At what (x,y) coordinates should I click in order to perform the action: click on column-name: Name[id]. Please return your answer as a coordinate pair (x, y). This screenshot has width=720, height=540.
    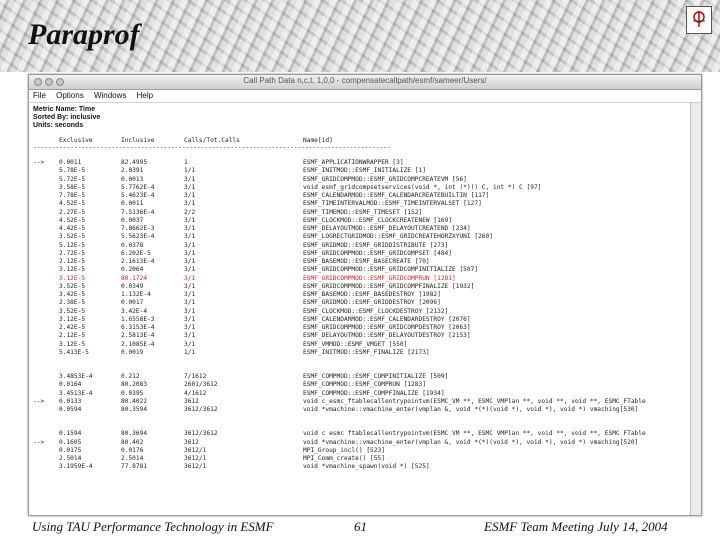
    Looking at the image, I should click on (318, 140).